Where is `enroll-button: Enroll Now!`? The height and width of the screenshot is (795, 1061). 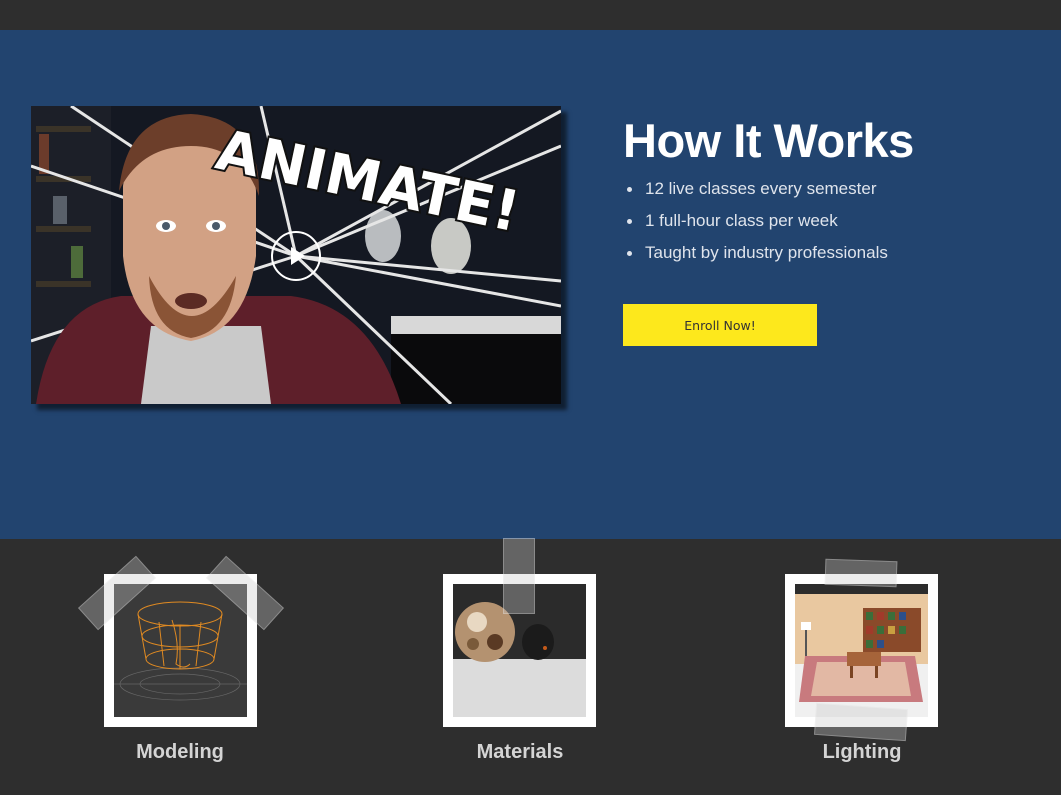
enroll-button: Enroll Now! is located at coordinates (720, 325).